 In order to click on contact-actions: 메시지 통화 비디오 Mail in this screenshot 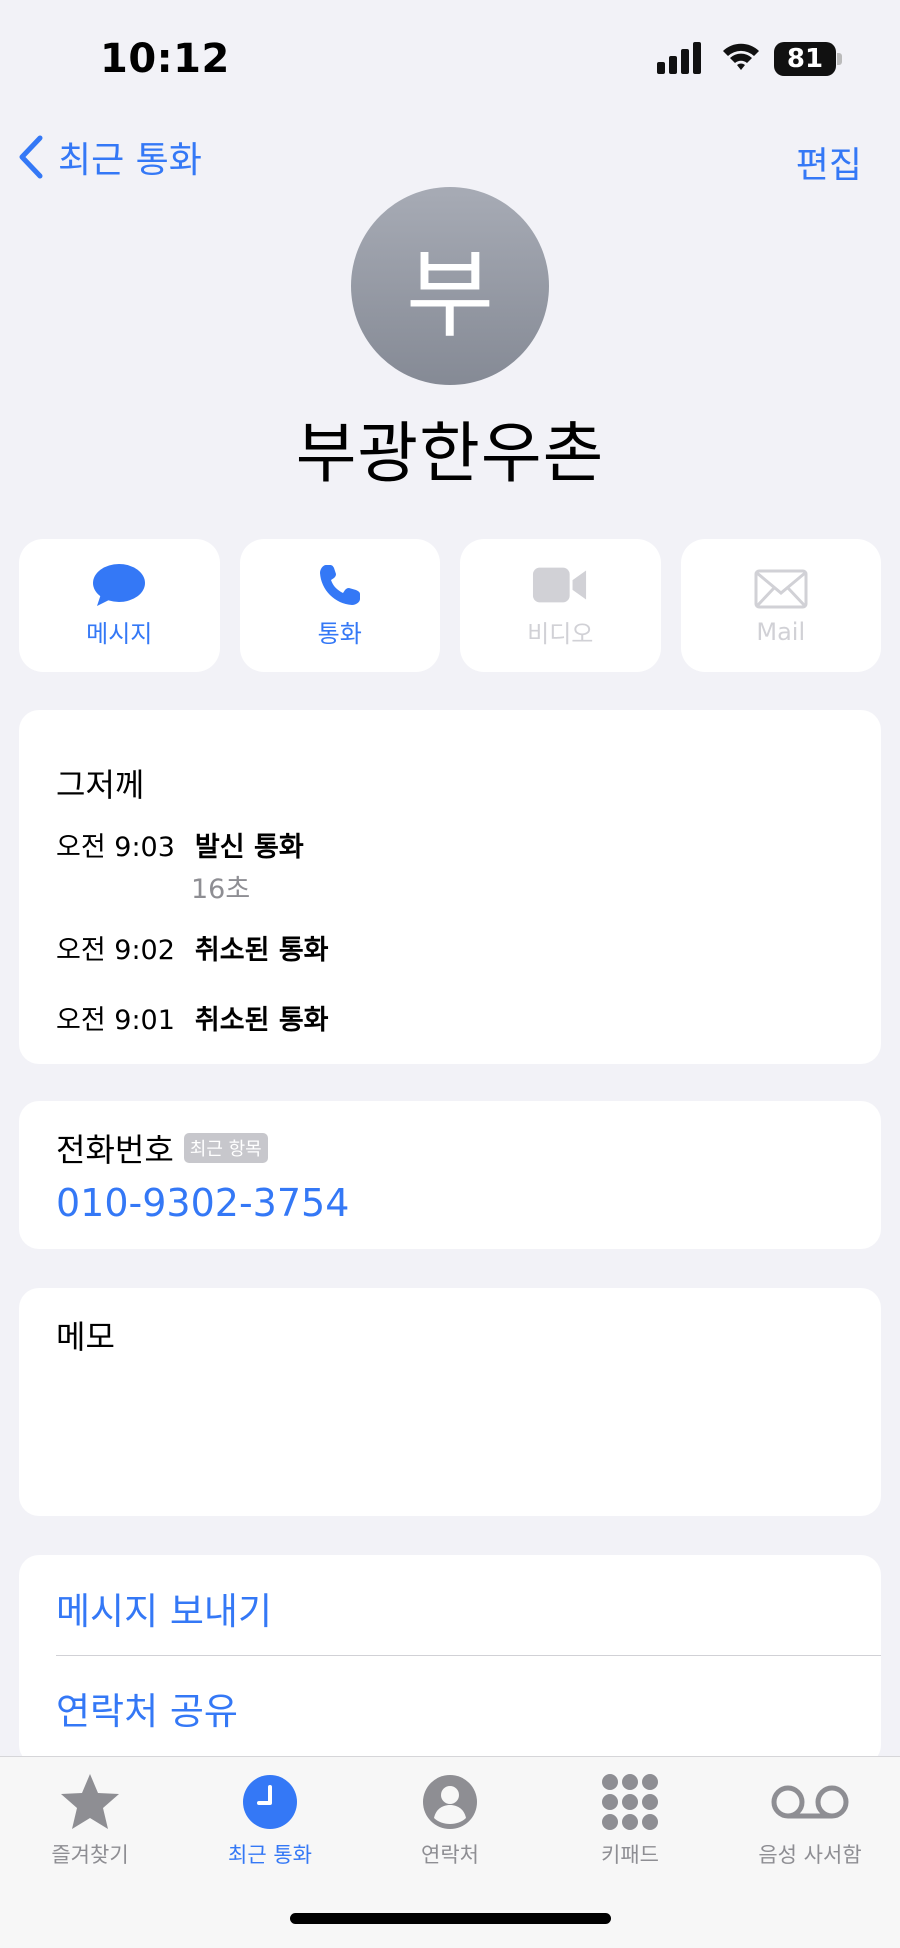, I will do `click(450, 605)`.